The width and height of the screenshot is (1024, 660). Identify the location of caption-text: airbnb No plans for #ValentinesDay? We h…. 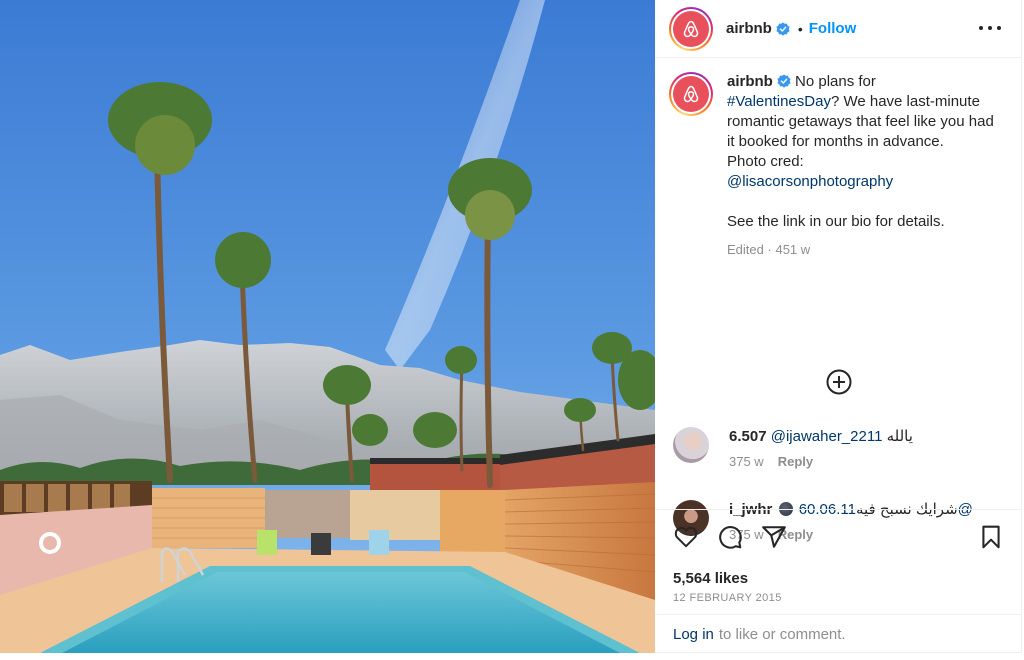
(862, 166).